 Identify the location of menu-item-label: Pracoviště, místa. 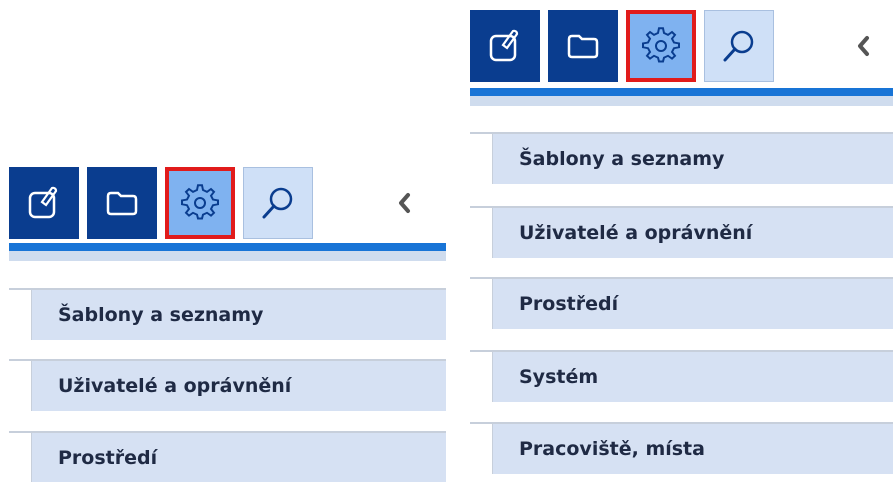
(612, 449).